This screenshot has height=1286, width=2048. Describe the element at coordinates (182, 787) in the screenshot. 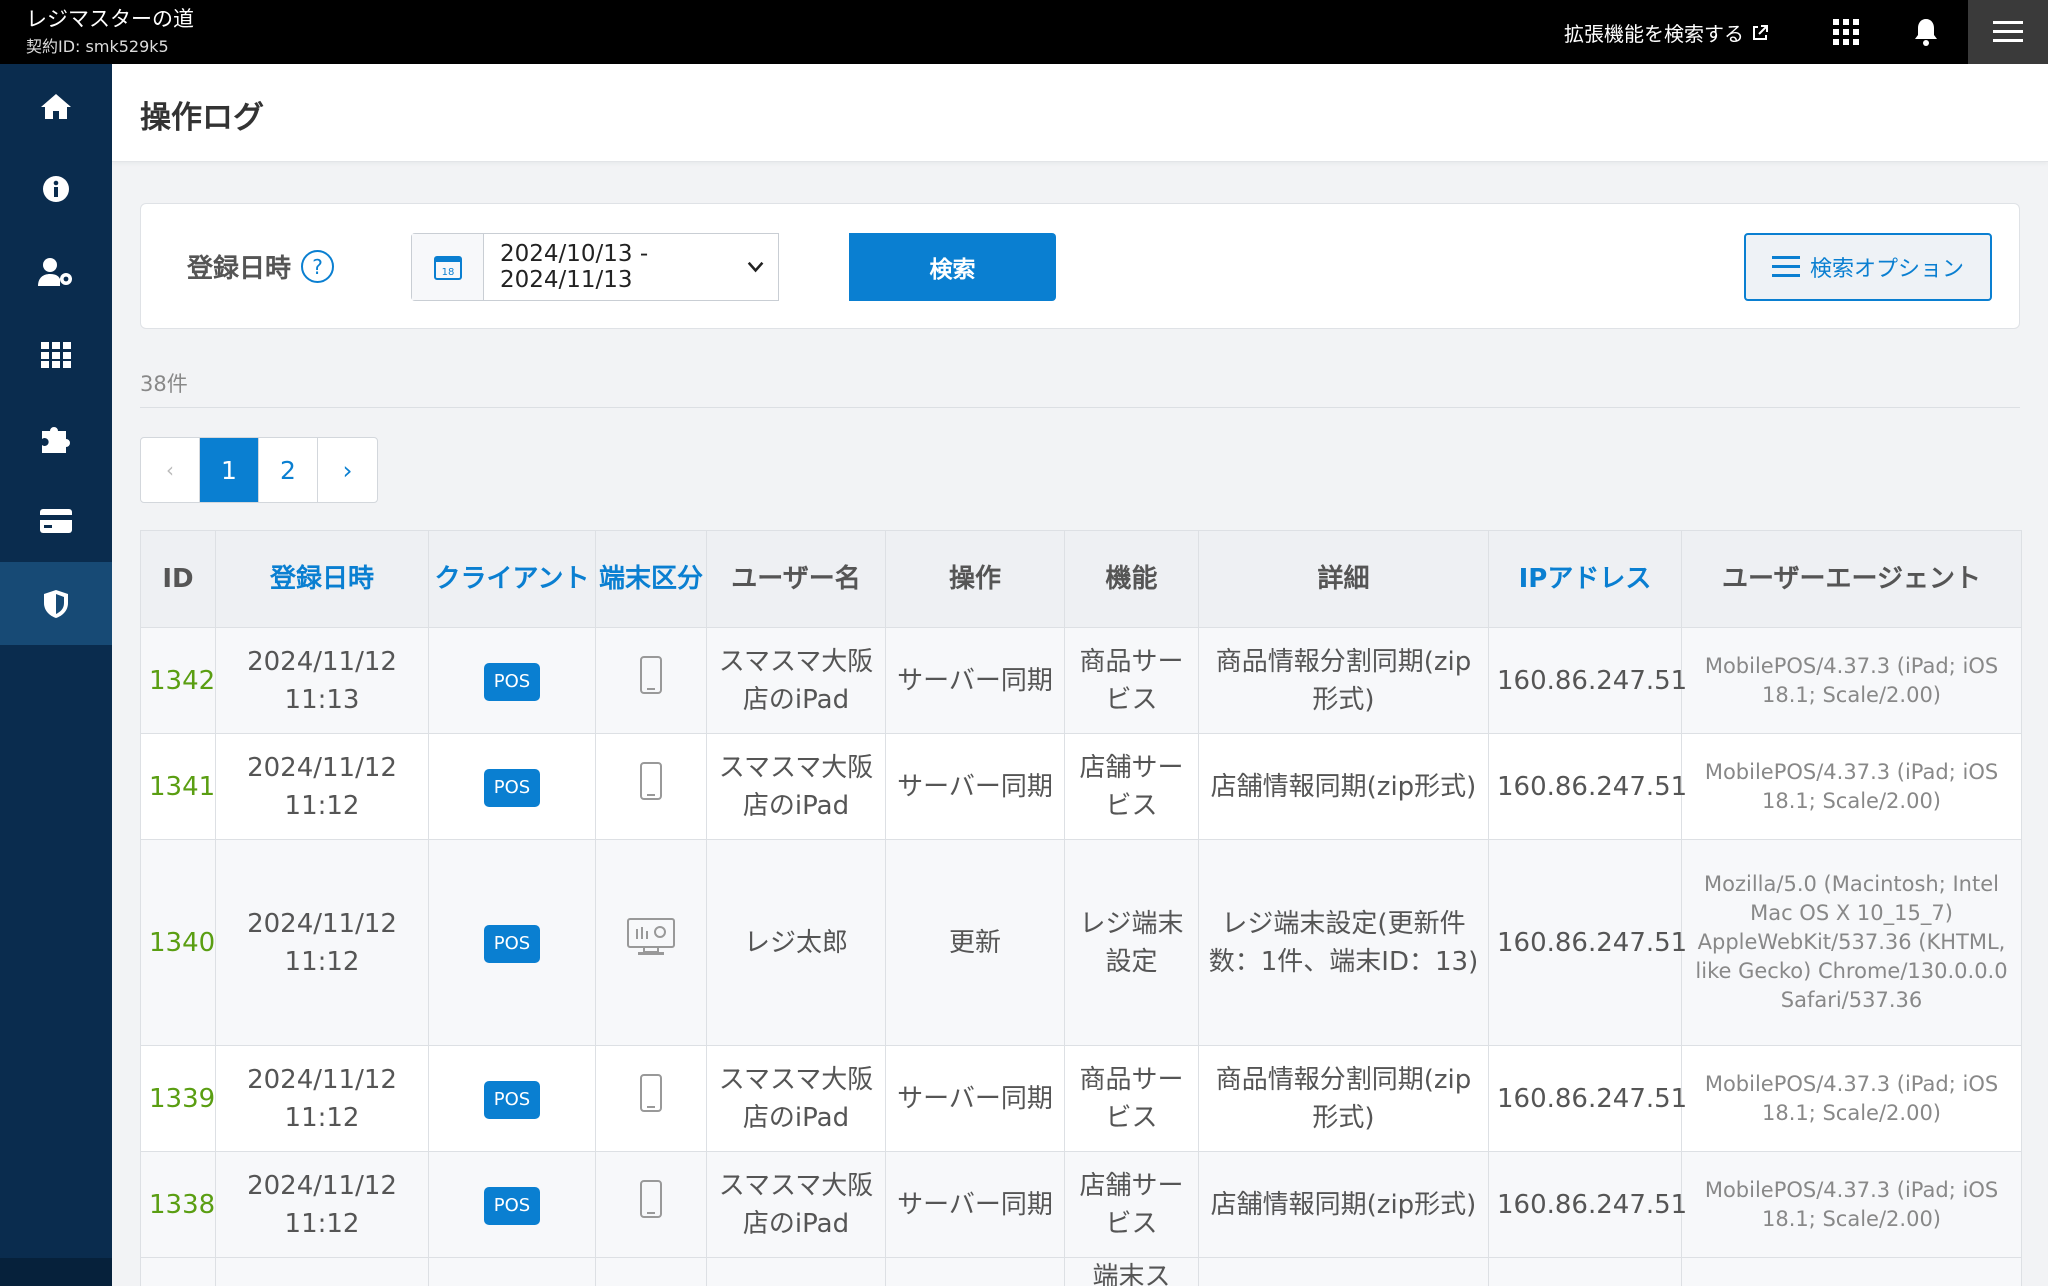

I see `log-id-link: 1341` at that location.